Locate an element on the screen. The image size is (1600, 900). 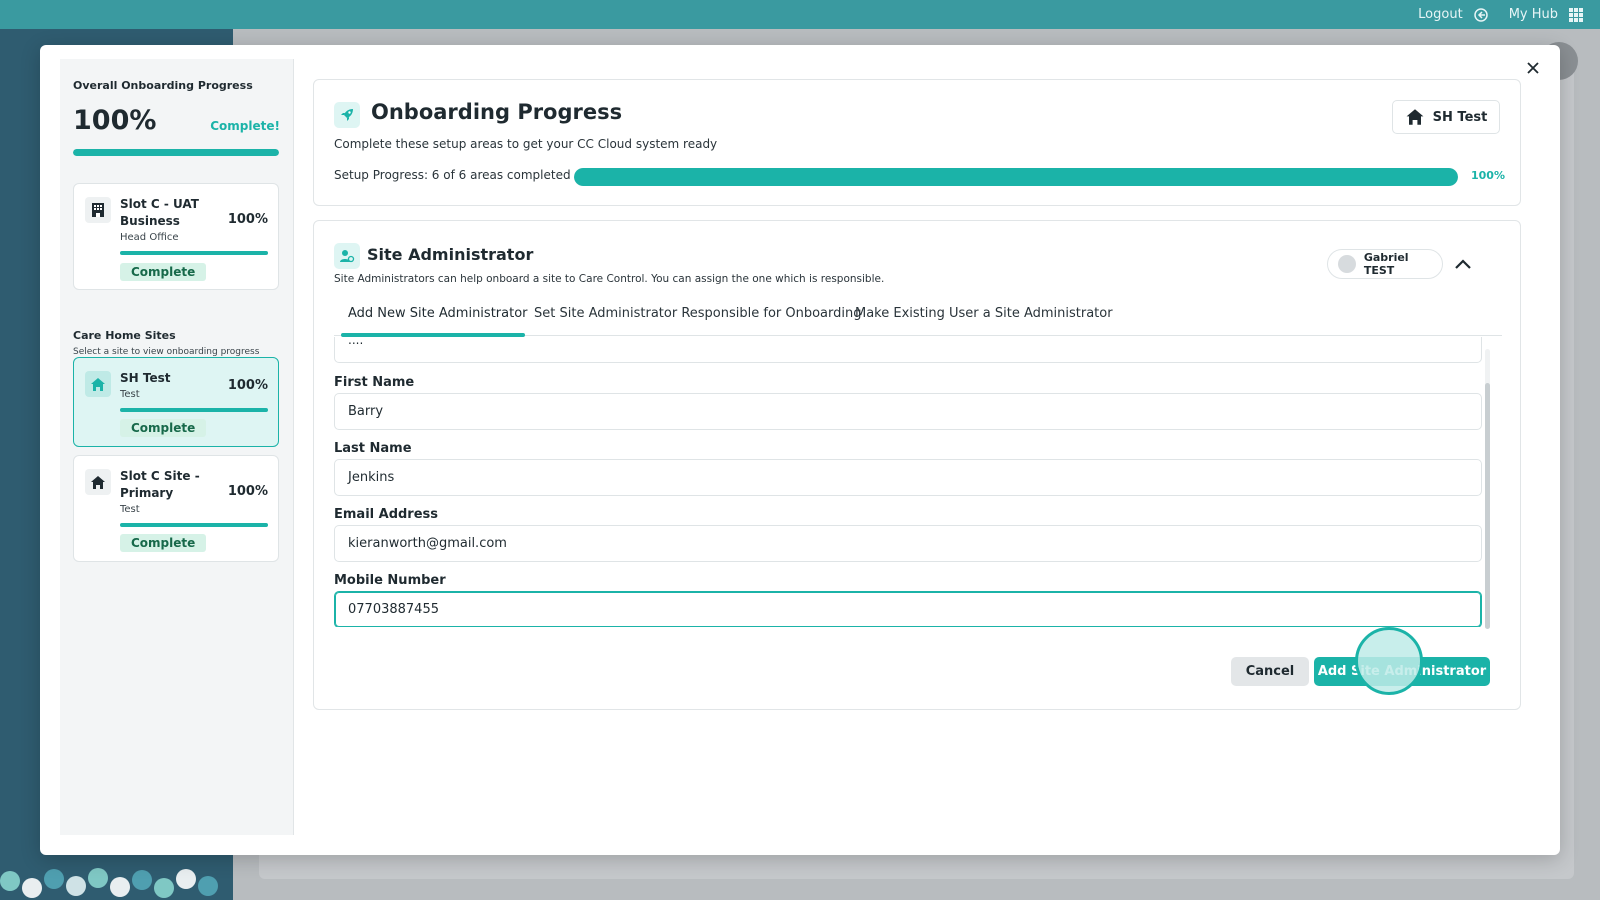
overall-progress-label: Overall Onboarding Progress is located at coordinates (163, 85).